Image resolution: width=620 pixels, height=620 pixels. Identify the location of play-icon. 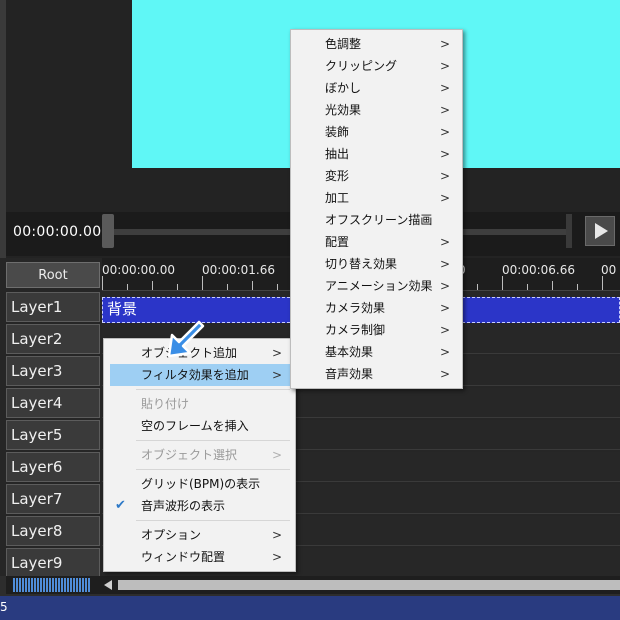
(601, 231).